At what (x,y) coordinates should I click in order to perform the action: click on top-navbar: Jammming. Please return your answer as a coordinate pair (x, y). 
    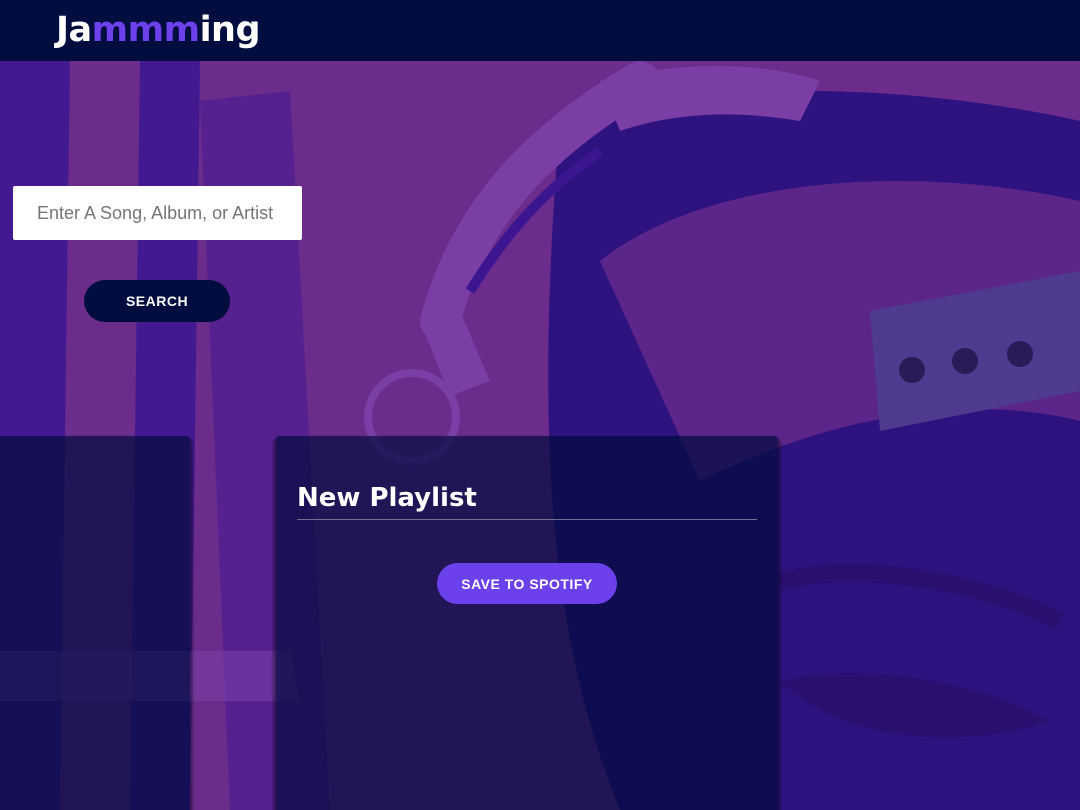
    Looking at the image, I should click on (540, 30).